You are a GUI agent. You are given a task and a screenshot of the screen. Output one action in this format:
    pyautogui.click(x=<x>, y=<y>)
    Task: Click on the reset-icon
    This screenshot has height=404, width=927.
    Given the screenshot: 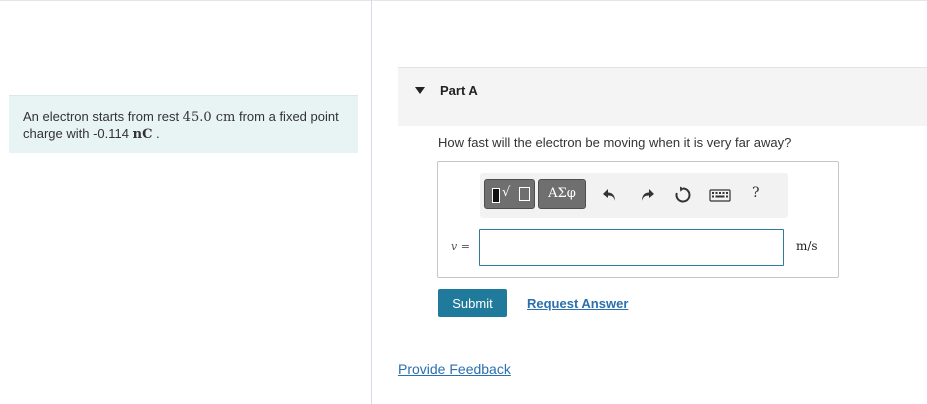 What is the action you would take?
    pyautogui.click(x=683, y=195)
    